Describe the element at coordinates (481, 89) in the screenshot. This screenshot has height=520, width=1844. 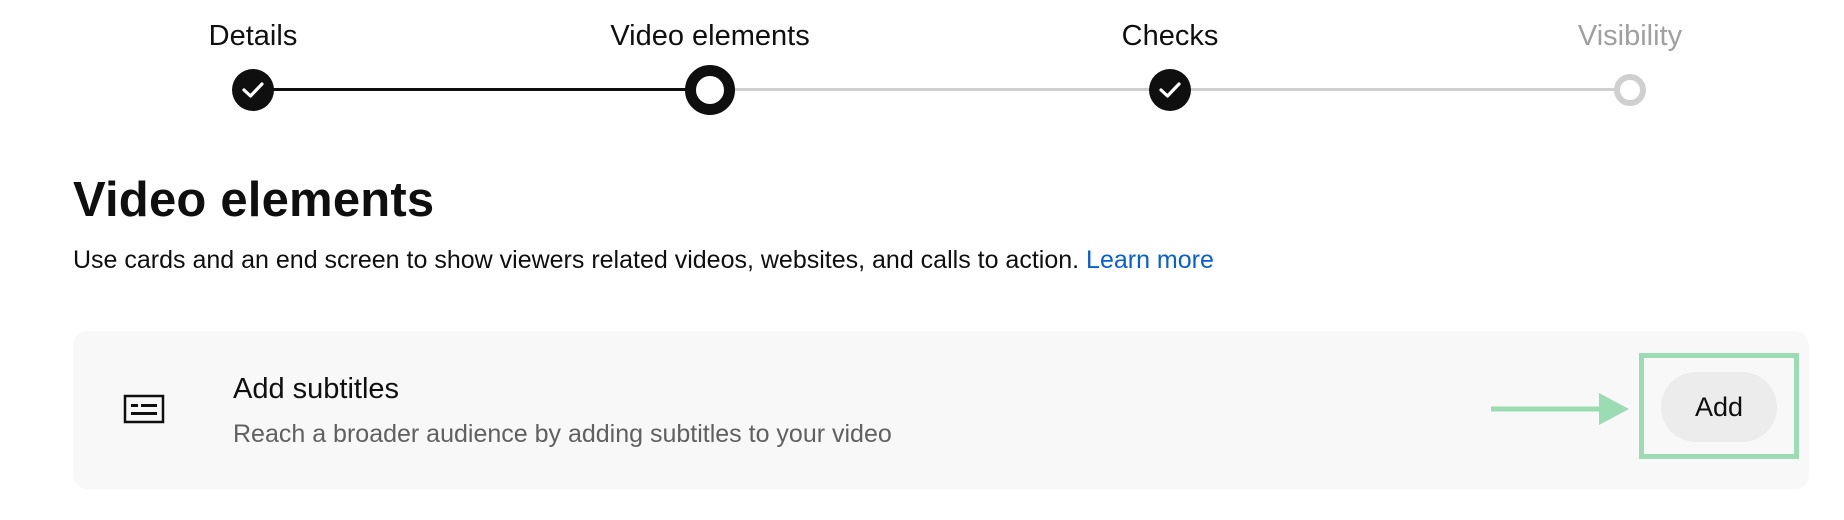
I see `stepper-track-completed` at that location.